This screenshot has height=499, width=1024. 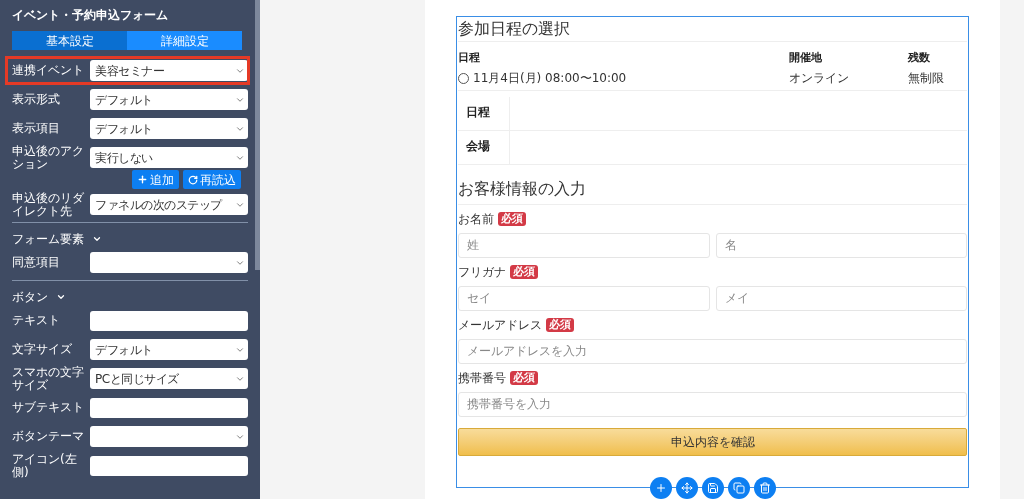 What do you see at coordinates (48, 378) in the screenshot?
I see `field-label: スマホの文字サイズ` at bounding box center [48, 378].